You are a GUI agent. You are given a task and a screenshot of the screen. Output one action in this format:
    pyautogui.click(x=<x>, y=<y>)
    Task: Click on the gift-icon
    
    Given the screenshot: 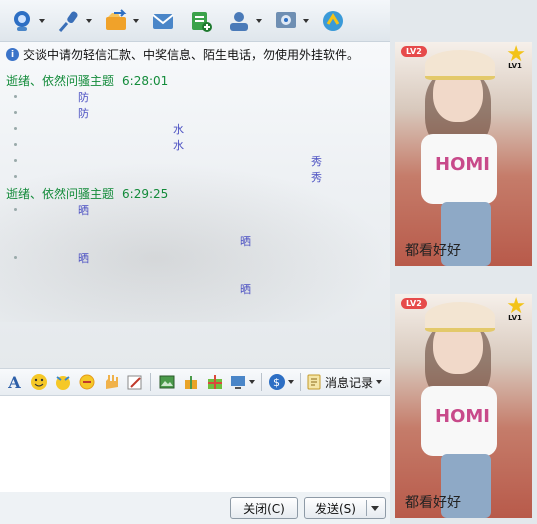 What is the action you would take?
    pyautogui.click(x=214, y=382)
    